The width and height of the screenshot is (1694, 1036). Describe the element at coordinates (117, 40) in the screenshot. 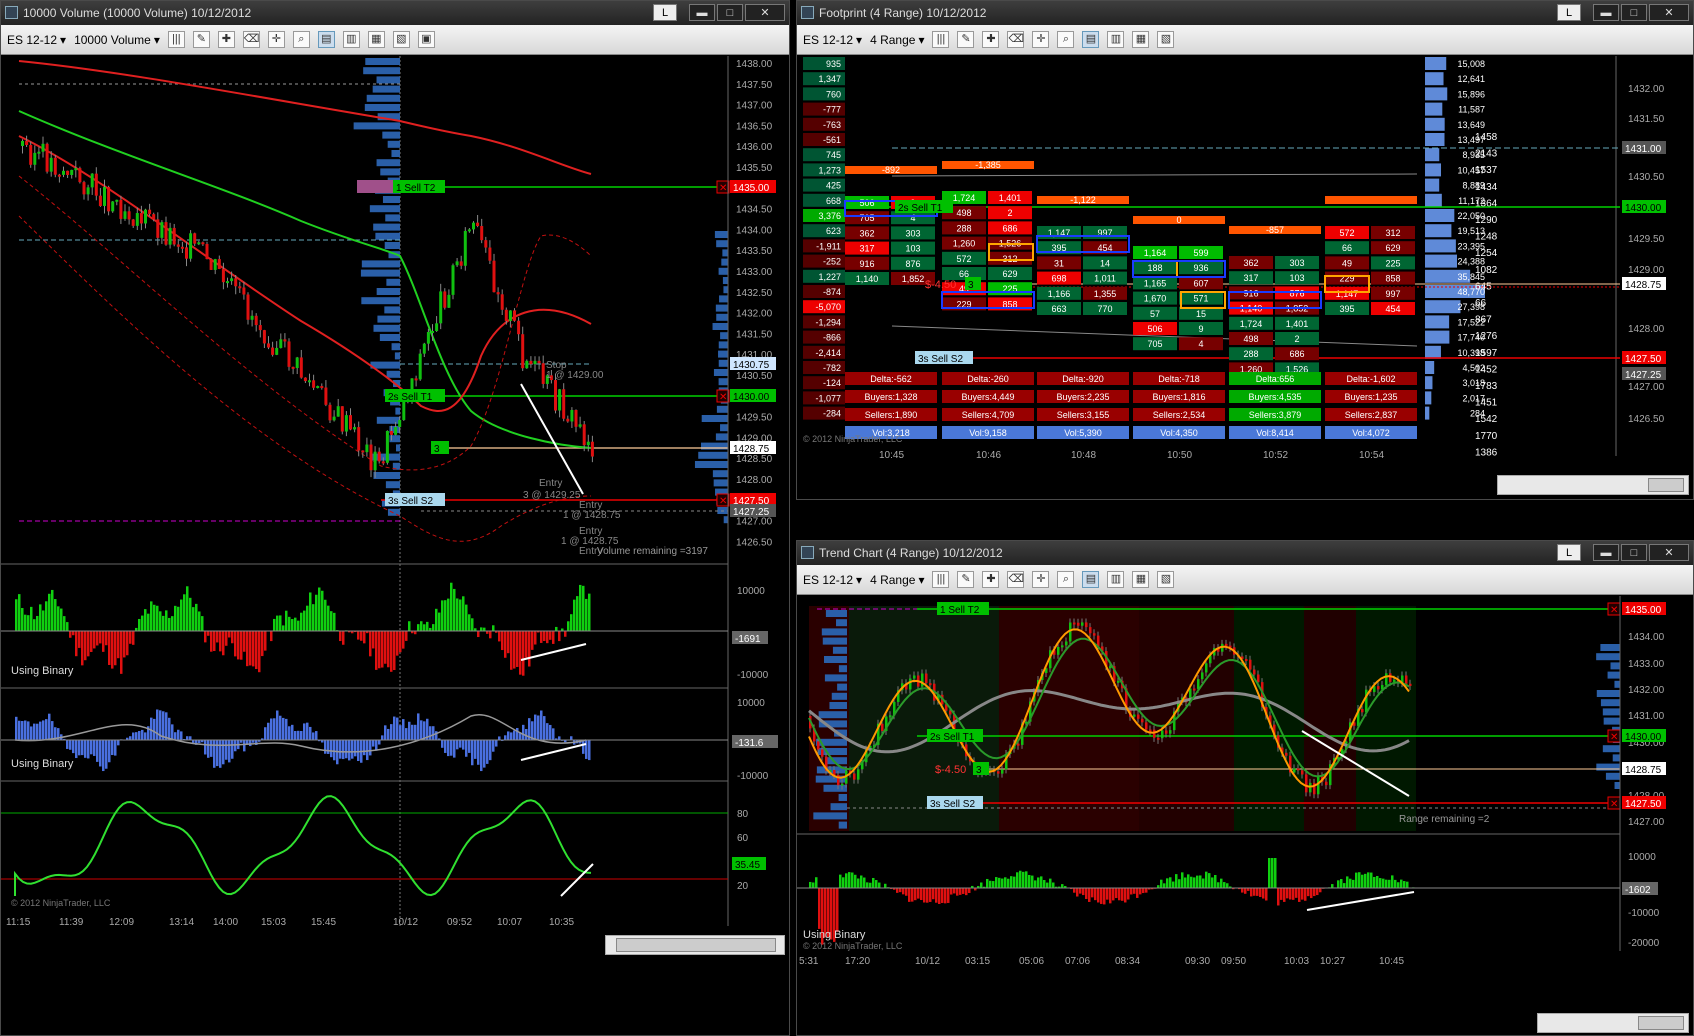

I see `period-selector: 10000 Volume ▾` at that location.